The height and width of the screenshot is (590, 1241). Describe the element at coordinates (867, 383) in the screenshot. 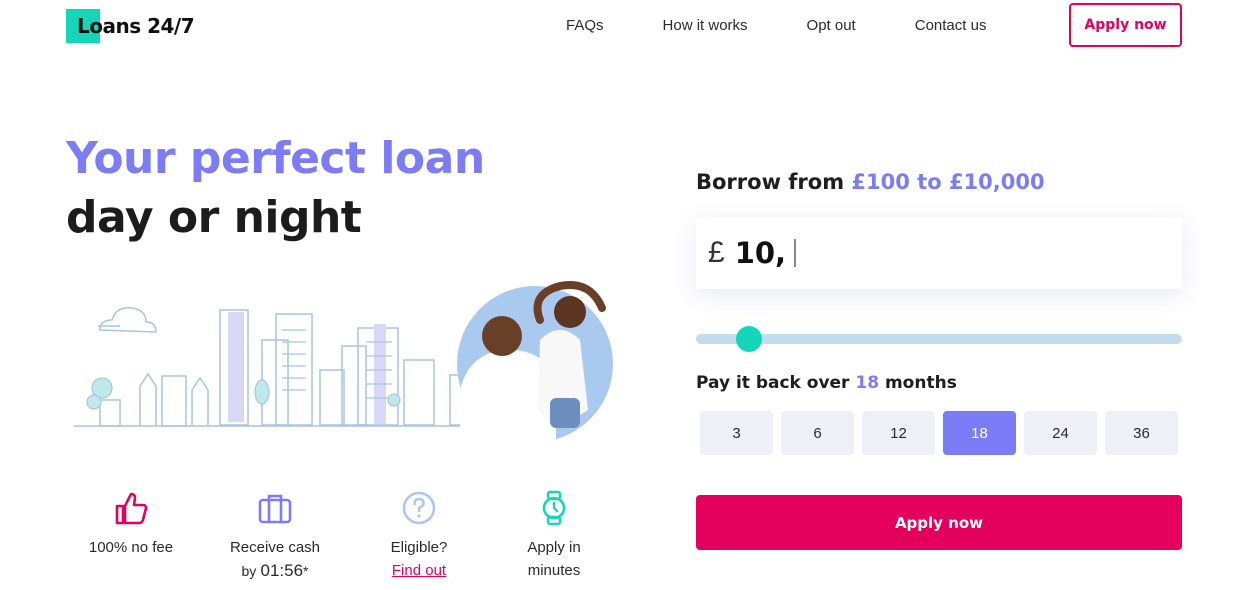

I see `payback-months: 18` at that location.